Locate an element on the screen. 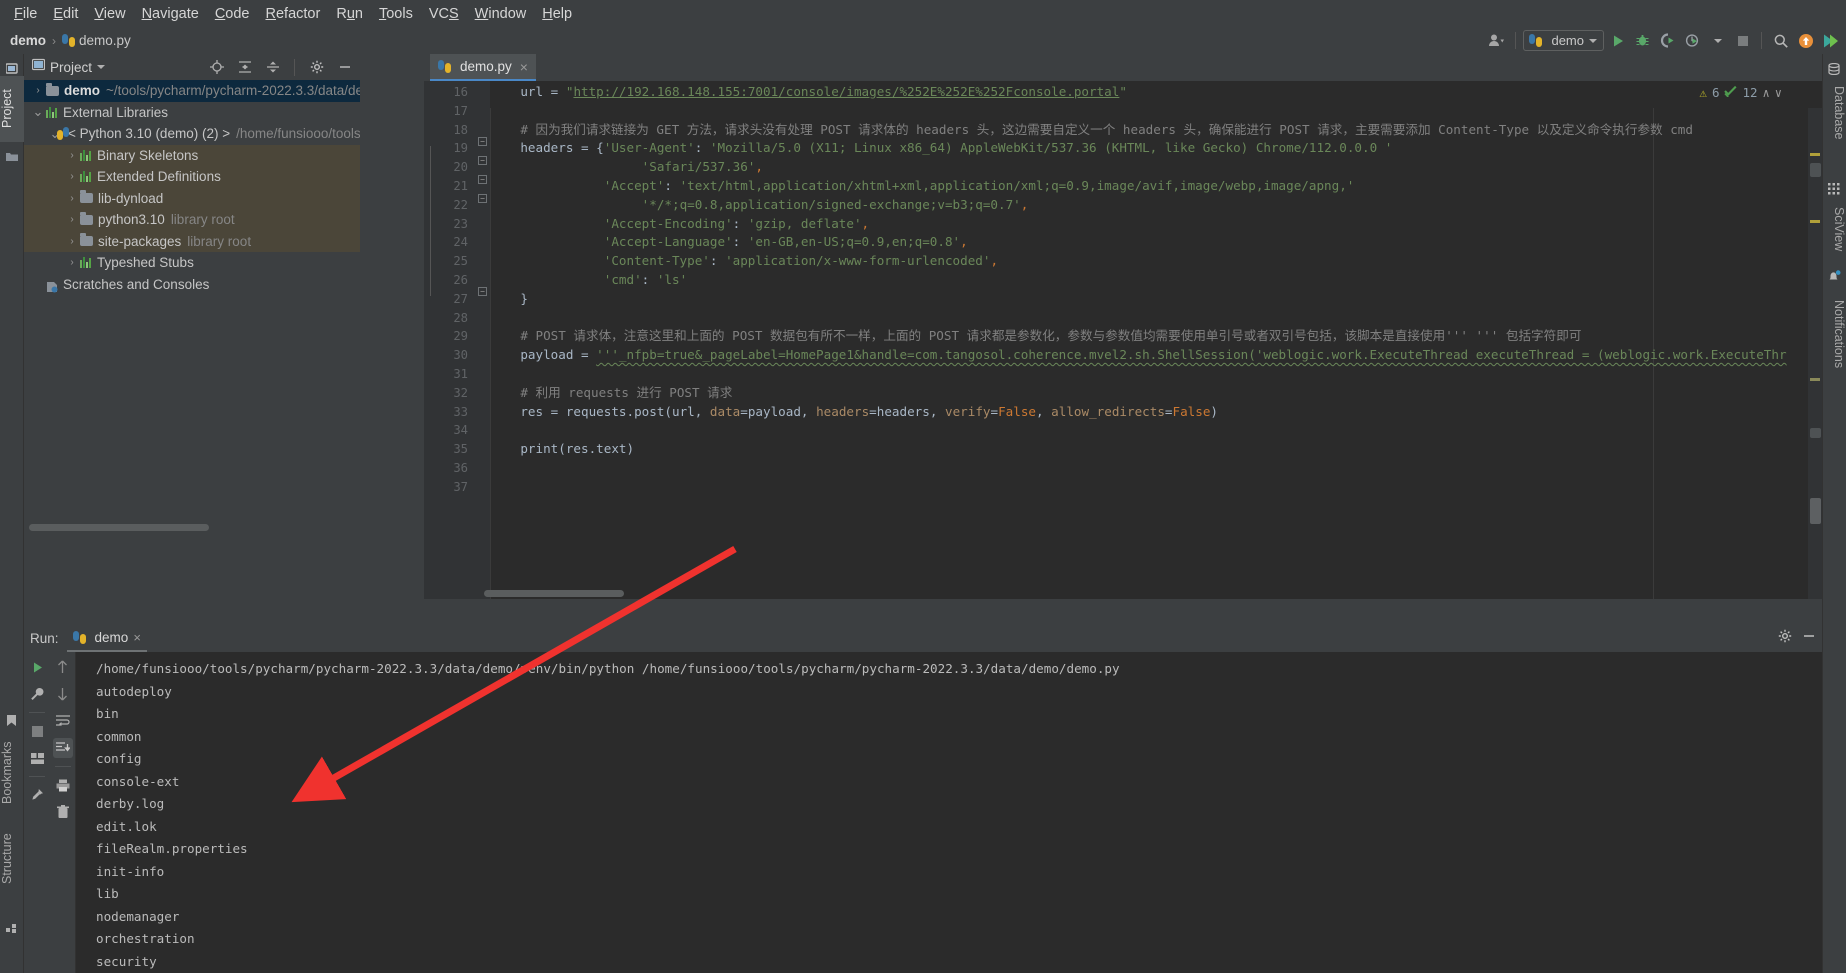 The height and width of the screenshot is (973, 1846). code-line: # 利用 requests 进行 POST 请求 is located at coordinates (1156, 393).